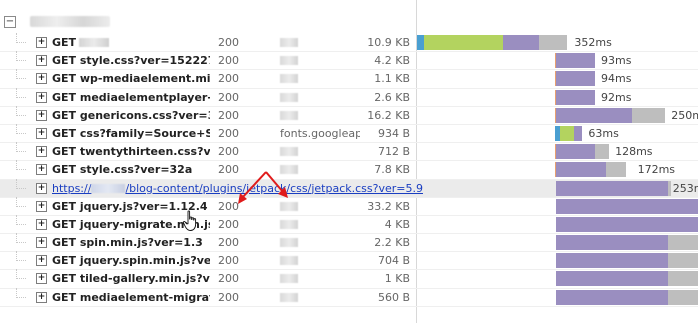  Describe the element at coordinates (616, 61) in the screenshot. I see `request-duration: 93ms` at that location.